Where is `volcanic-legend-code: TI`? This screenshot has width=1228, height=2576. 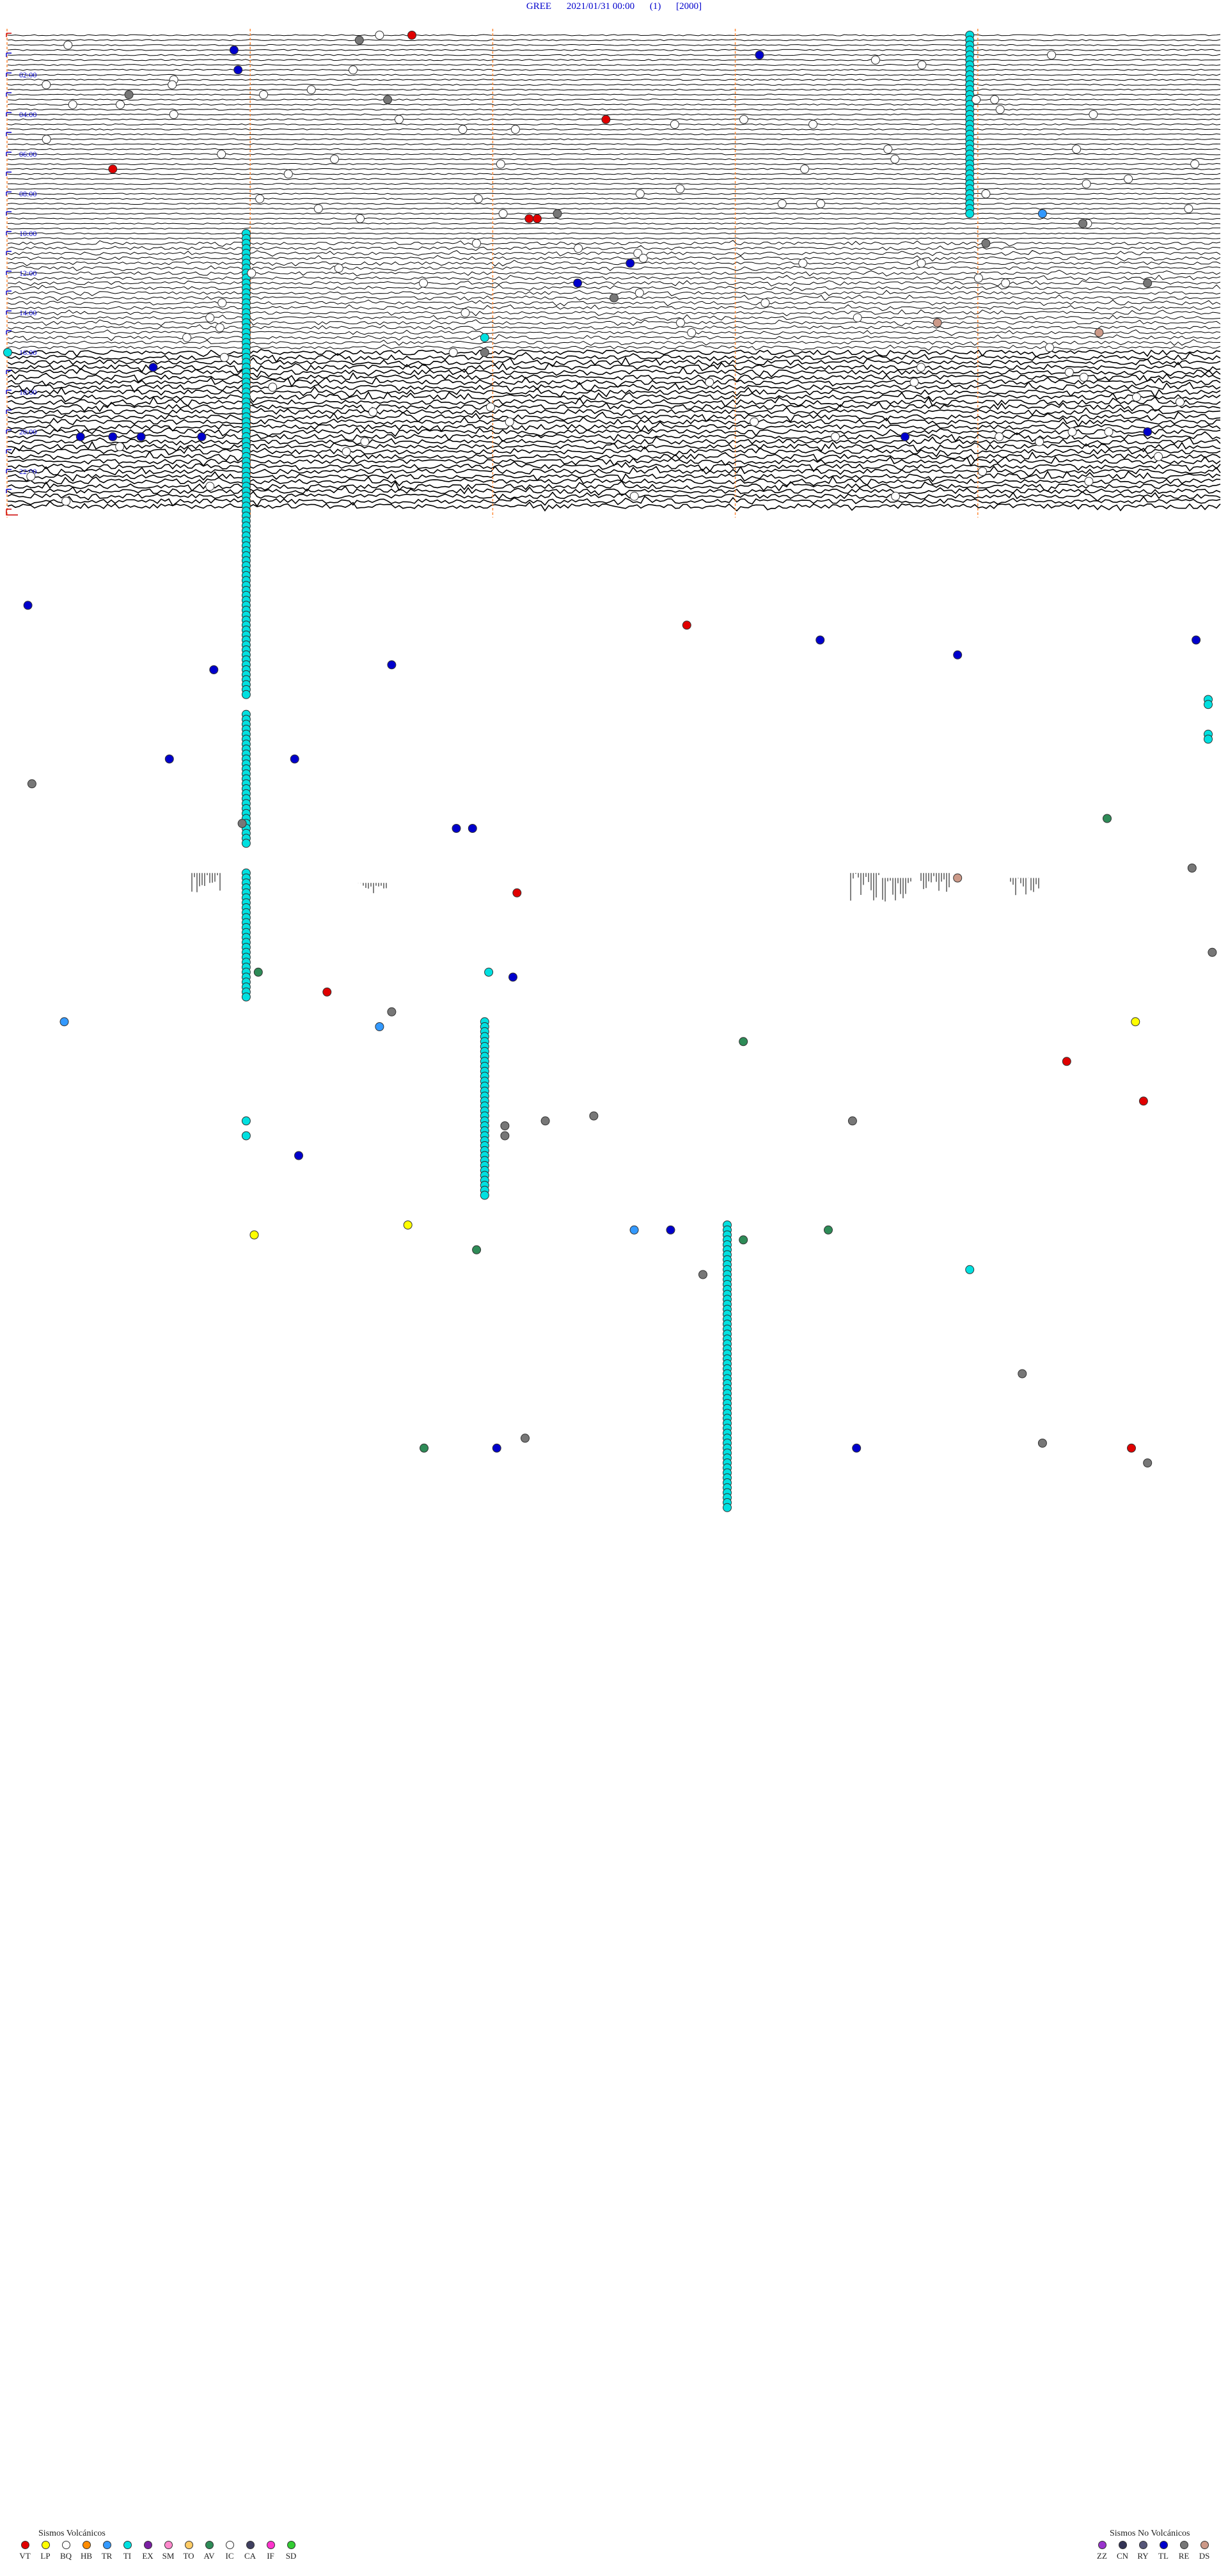 volcanic-legend-code: TI is located at coordinates (127, 2556).